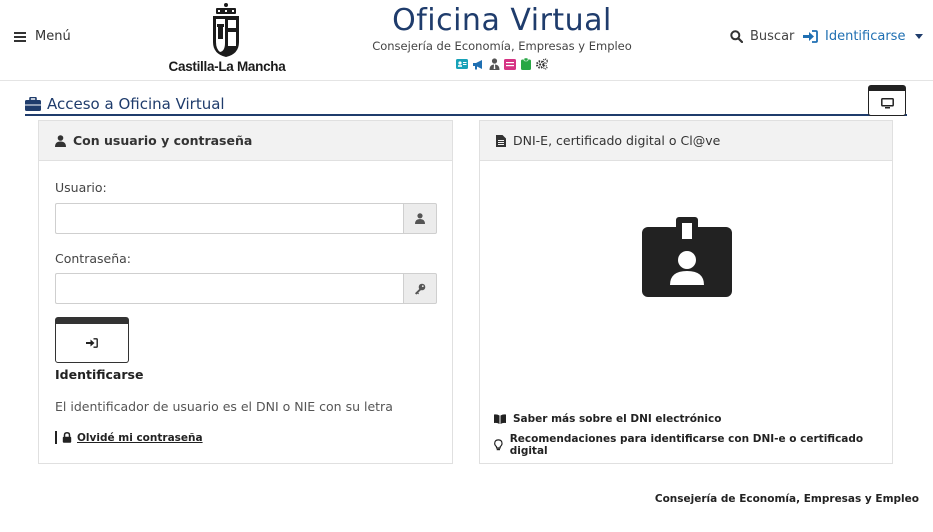 The width and height of the screenshot is (933, 532). I want to click on section-heading: Acceso a Oficina Virtual, so click(125, 104).